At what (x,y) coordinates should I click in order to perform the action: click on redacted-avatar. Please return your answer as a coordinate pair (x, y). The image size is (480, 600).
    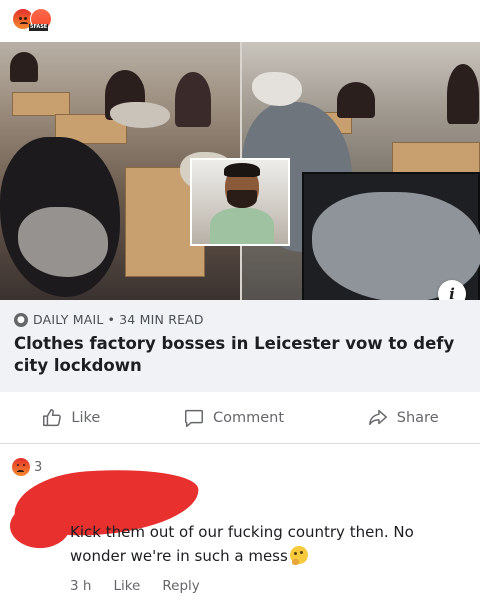
    Looking at the image, I should click on (40, 526).